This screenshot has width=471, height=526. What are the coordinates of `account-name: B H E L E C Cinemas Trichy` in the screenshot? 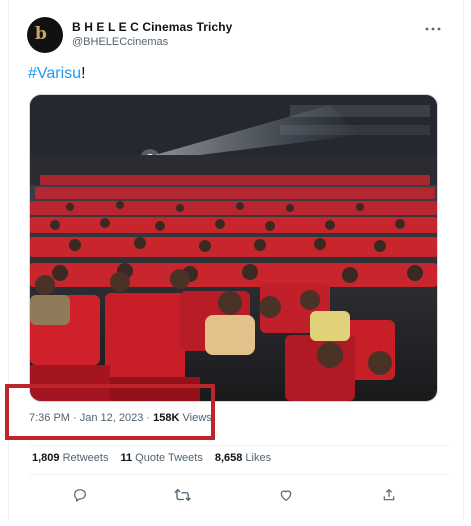 It's located at (152, 27).